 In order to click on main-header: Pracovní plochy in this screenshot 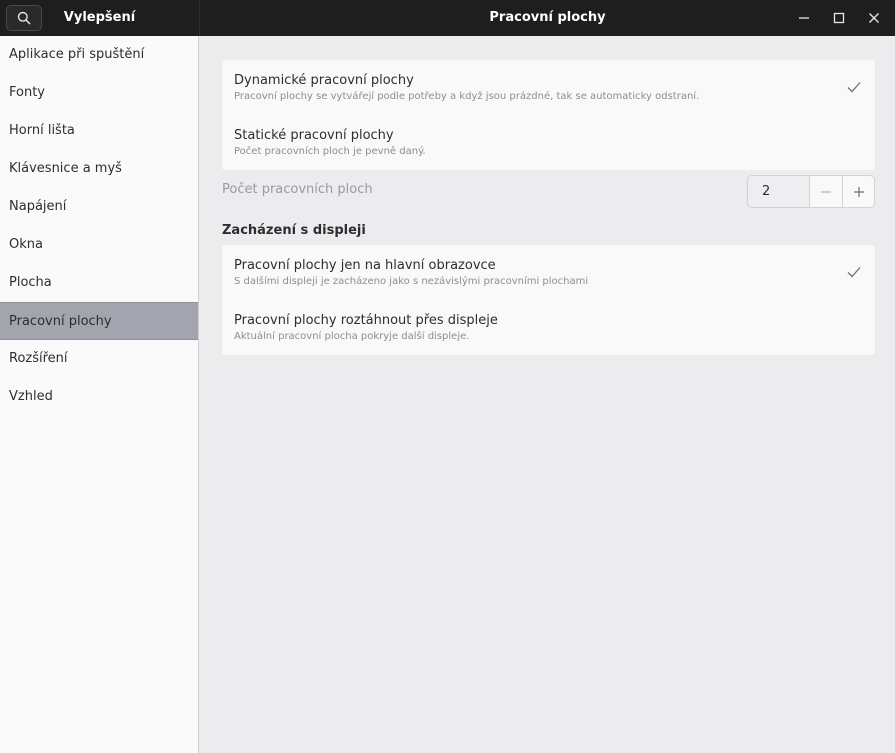, I will do `click(547, 18)`.